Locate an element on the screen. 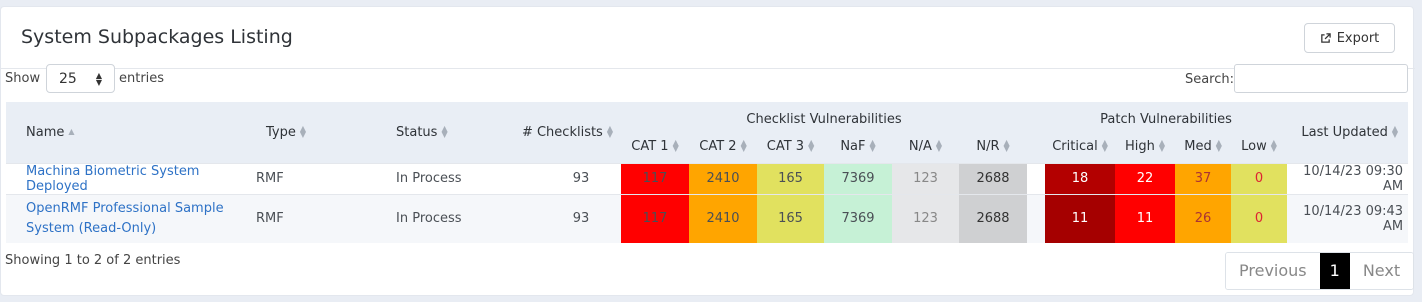 This screenshot has width=1422, height=302. column-header-high: High ▲ ▼ is located at coordinates (1145, 146).